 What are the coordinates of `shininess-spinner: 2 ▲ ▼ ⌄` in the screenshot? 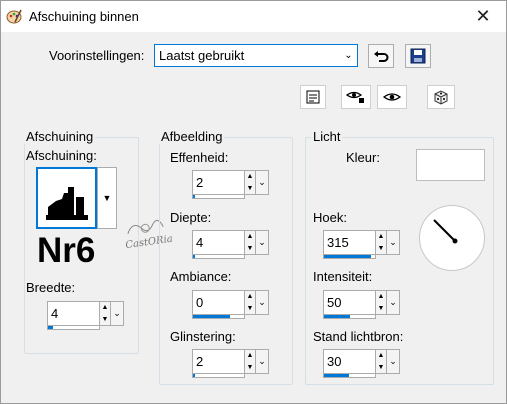 It's located at (230, 363).